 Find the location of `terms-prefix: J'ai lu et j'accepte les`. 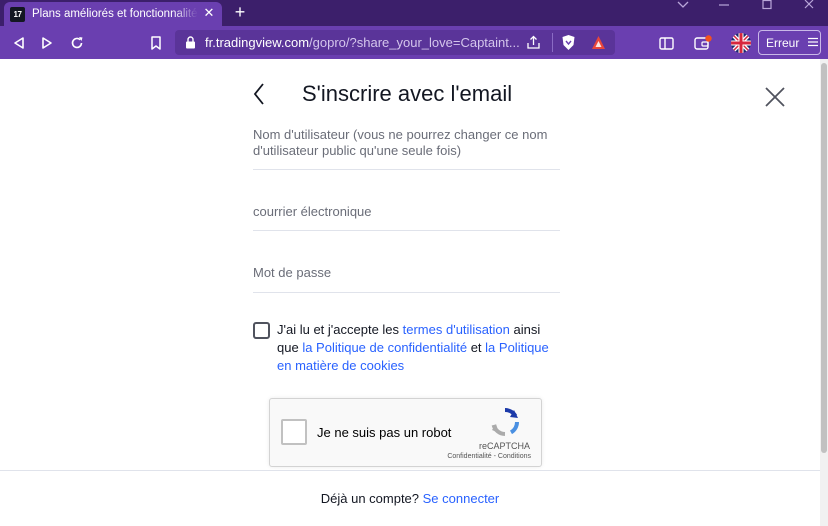

terms-prefix: J'ai lu et j'accepte les is located at coordinates (340, 329).